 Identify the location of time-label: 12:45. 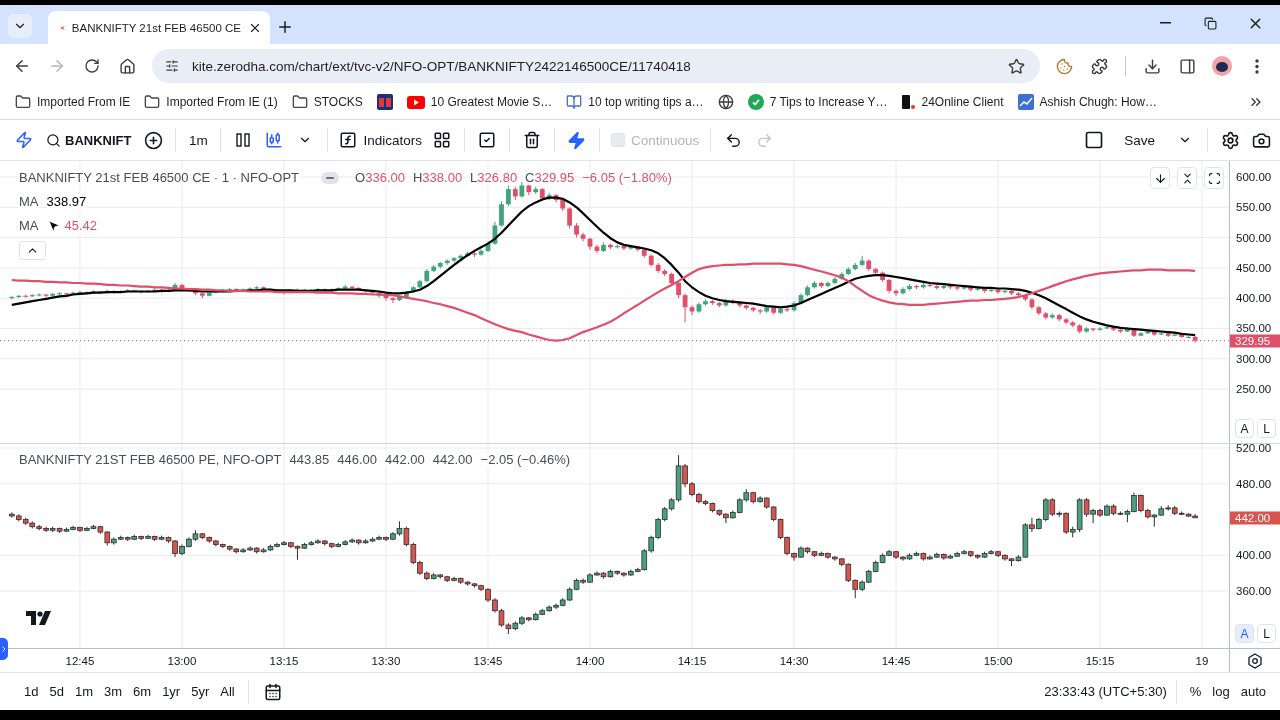
(80, 660).